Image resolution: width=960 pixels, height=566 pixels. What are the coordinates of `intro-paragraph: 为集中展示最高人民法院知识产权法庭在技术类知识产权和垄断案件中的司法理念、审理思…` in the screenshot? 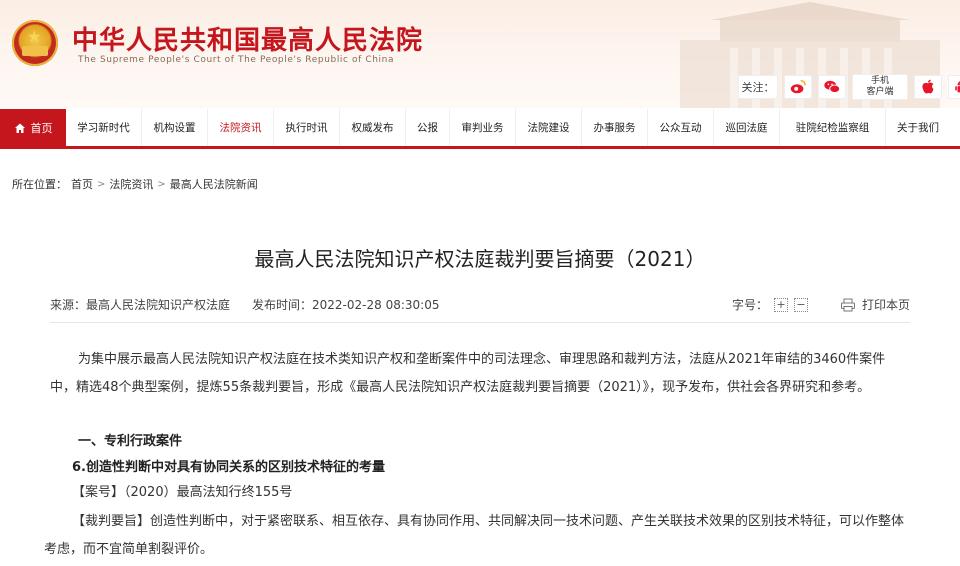 It's located at (468, 373).